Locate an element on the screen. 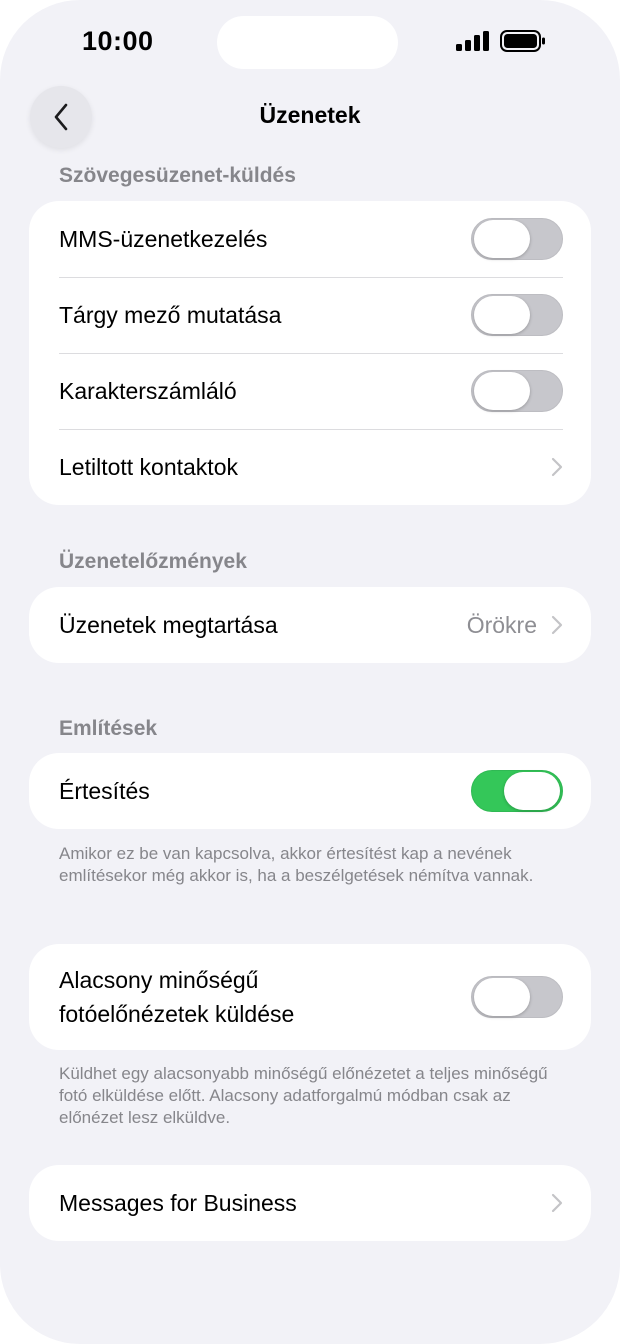 Image resolution: width=620 pixels, height=1344 pixels. notify-toggle is located at coordinates (517, 791).